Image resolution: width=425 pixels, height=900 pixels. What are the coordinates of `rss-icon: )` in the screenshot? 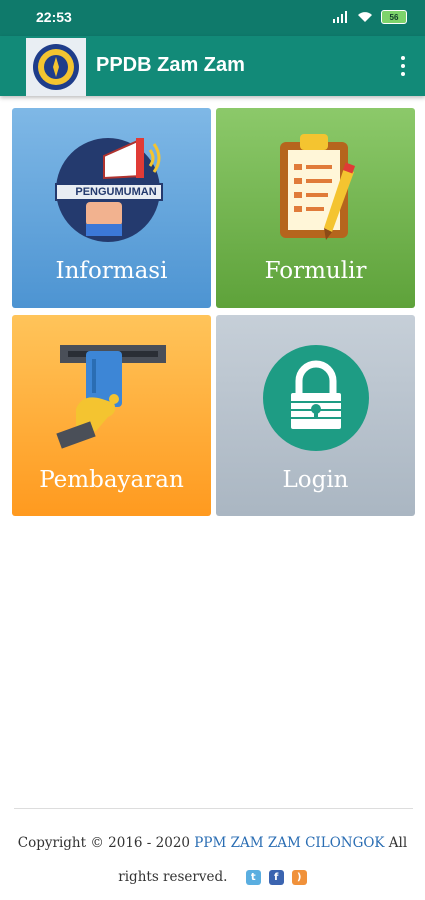 It's located at (299, 877).